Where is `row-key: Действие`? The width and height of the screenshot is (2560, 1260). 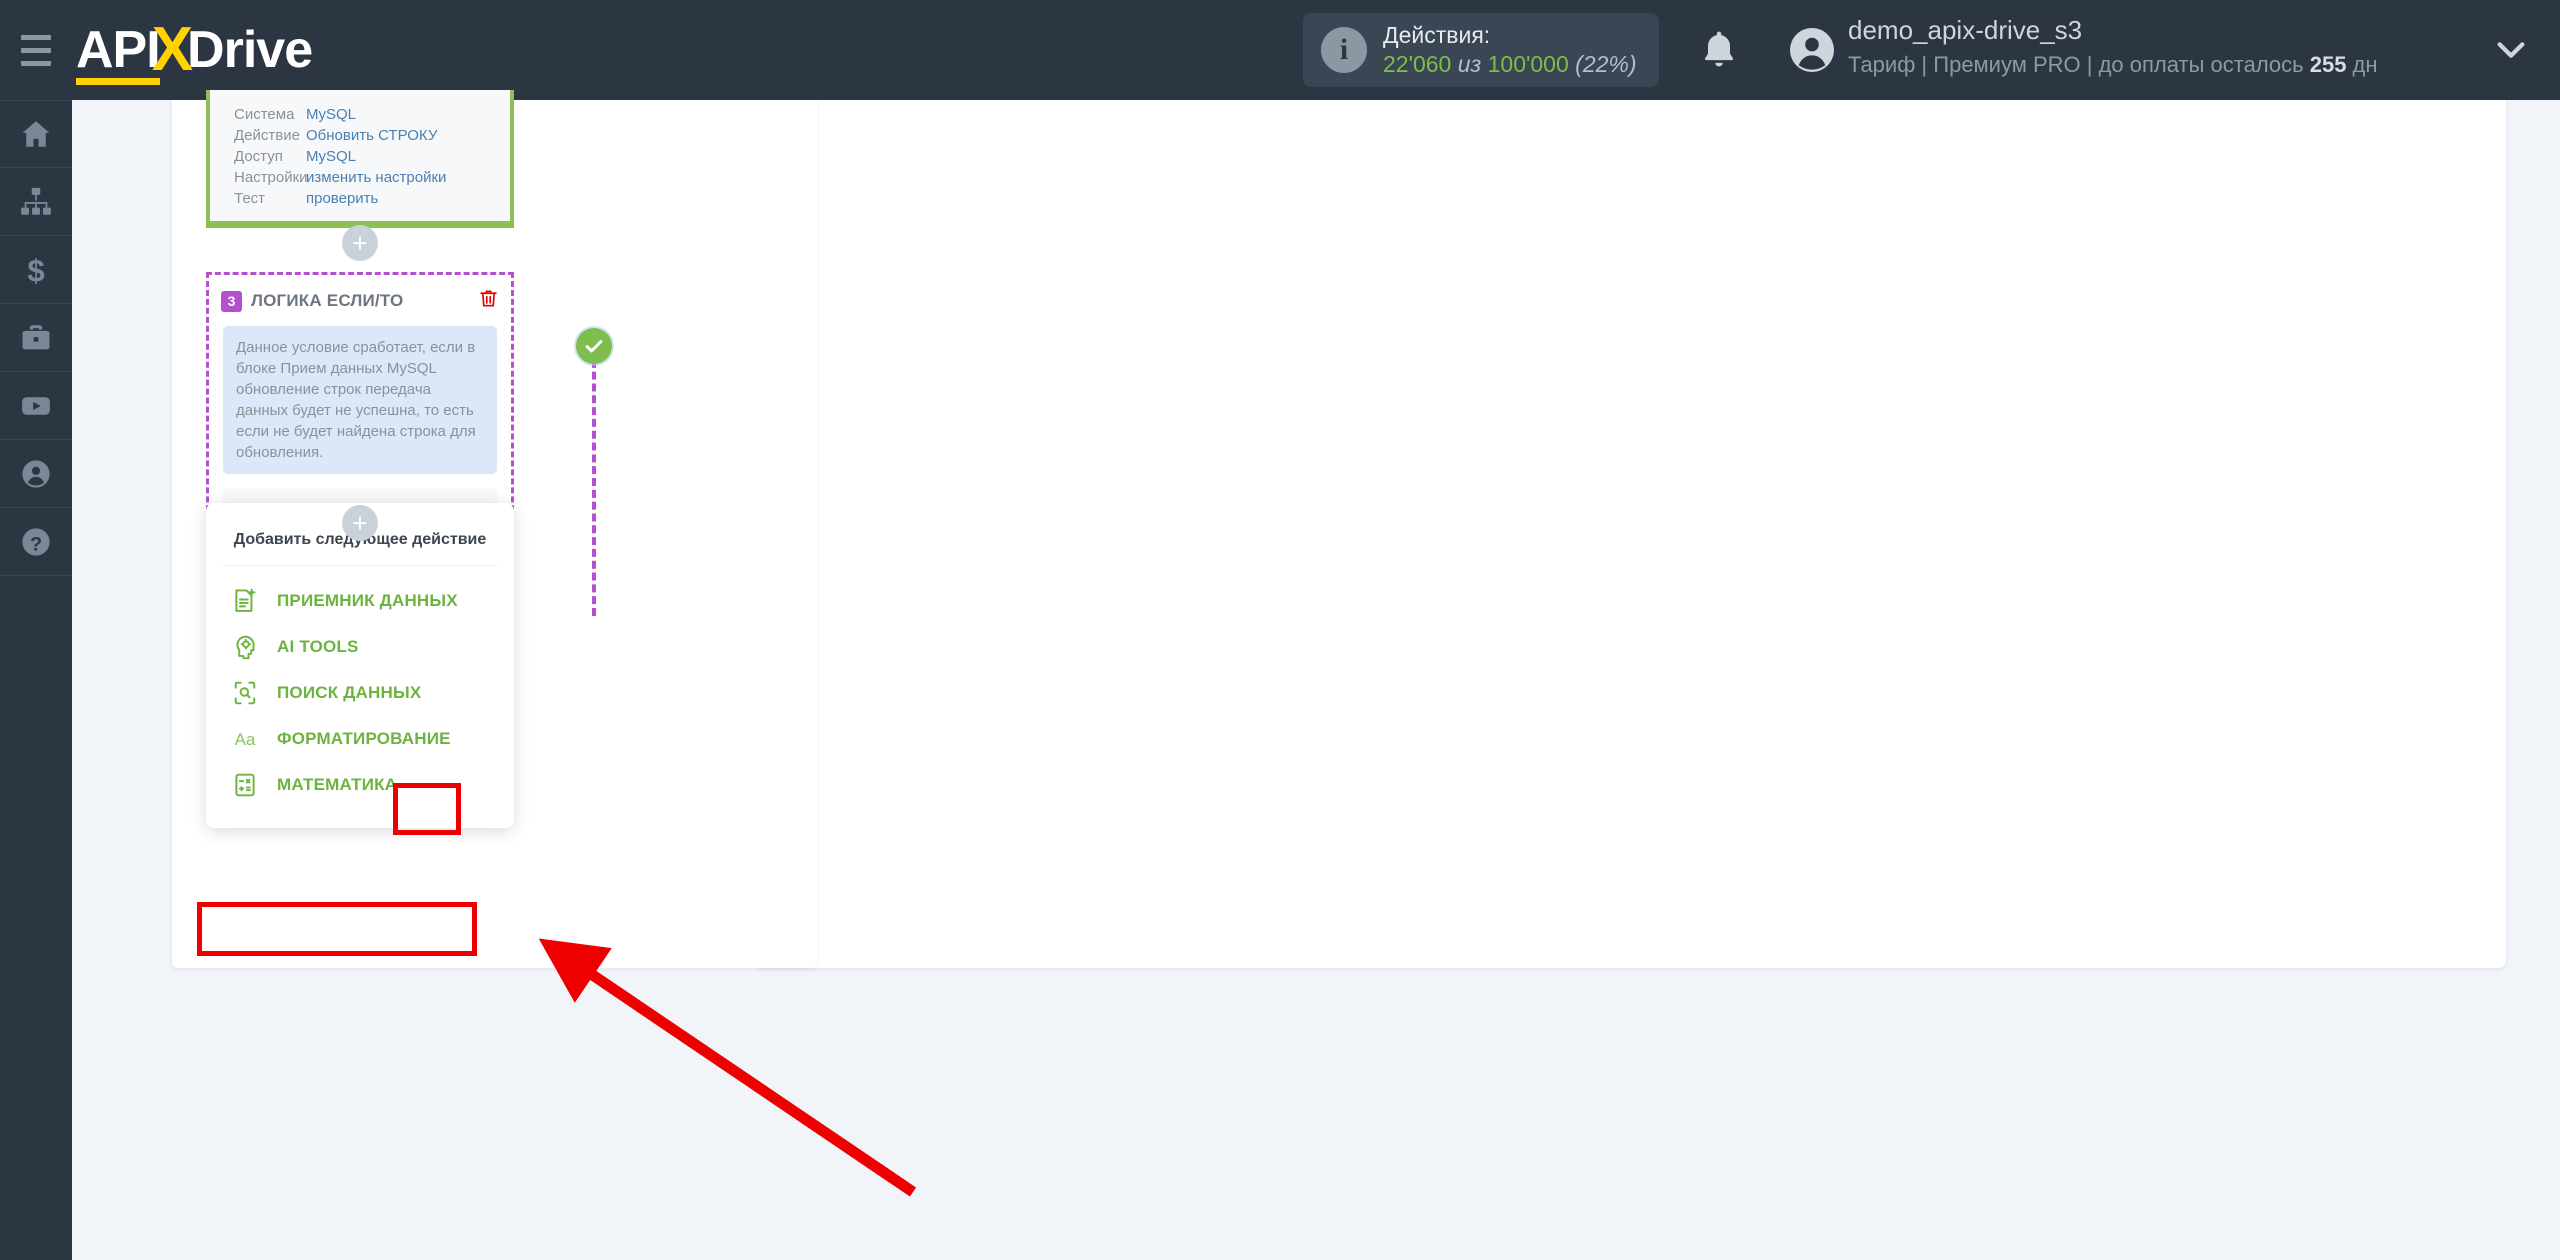 row-key: Действие is located at coordinates (267, 135).